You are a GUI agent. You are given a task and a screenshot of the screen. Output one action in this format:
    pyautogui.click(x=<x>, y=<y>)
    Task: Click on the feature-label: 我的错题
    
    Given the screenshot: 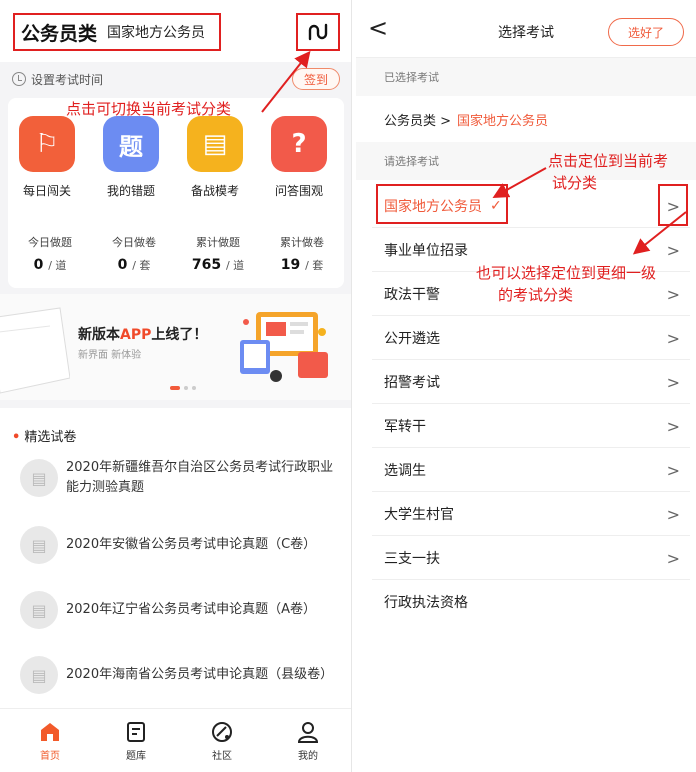 What is the action you would take?
    pyautogui.click(x=130, y=191)
    